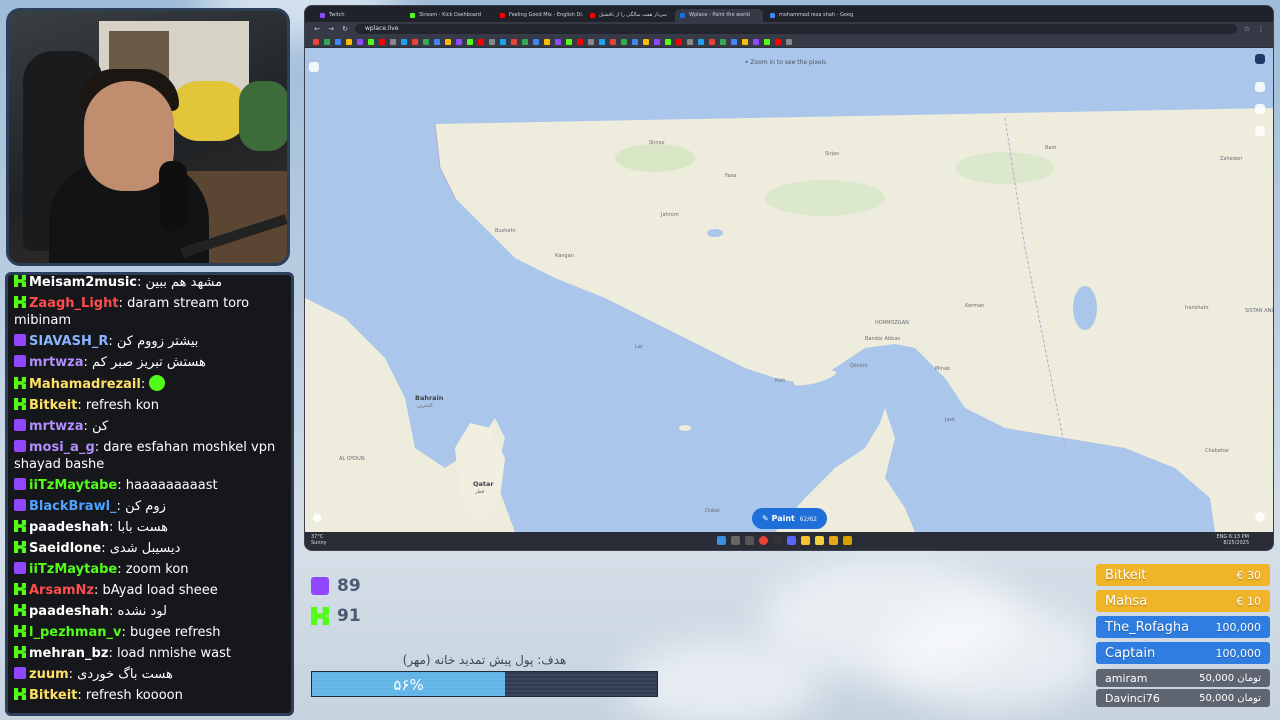  I want to click on start-icon, so click(721, 540).